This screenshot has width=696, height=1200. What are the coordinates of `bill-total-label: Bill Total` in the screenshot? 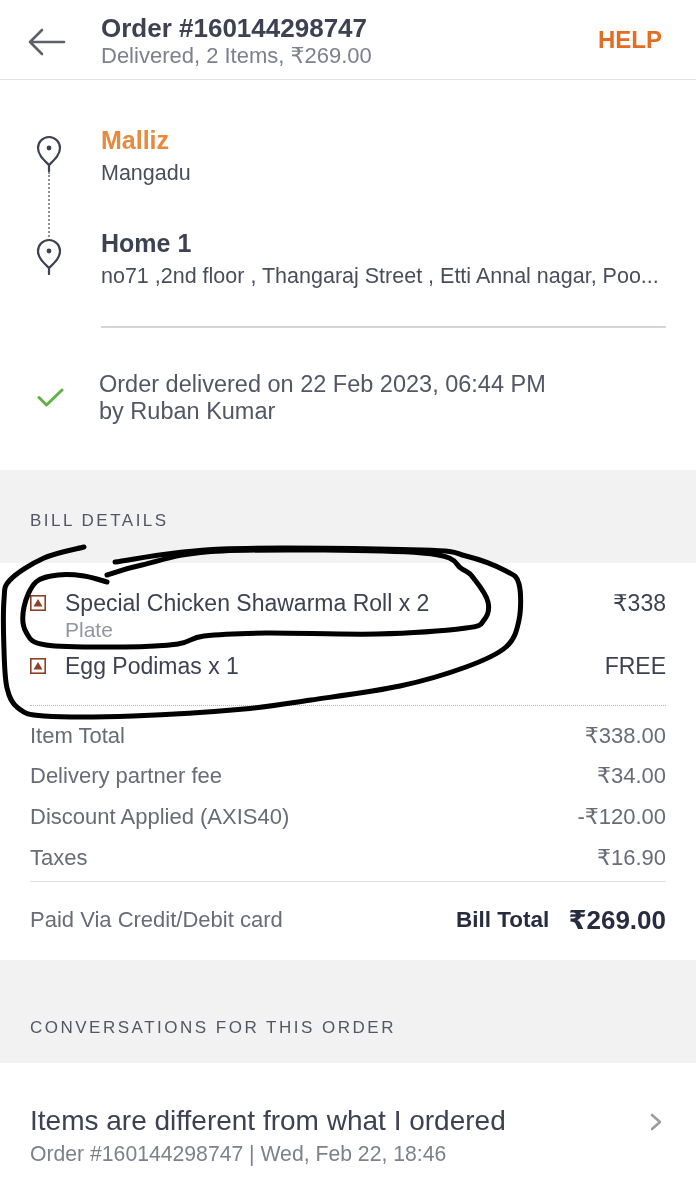 It's located at (503, 920).